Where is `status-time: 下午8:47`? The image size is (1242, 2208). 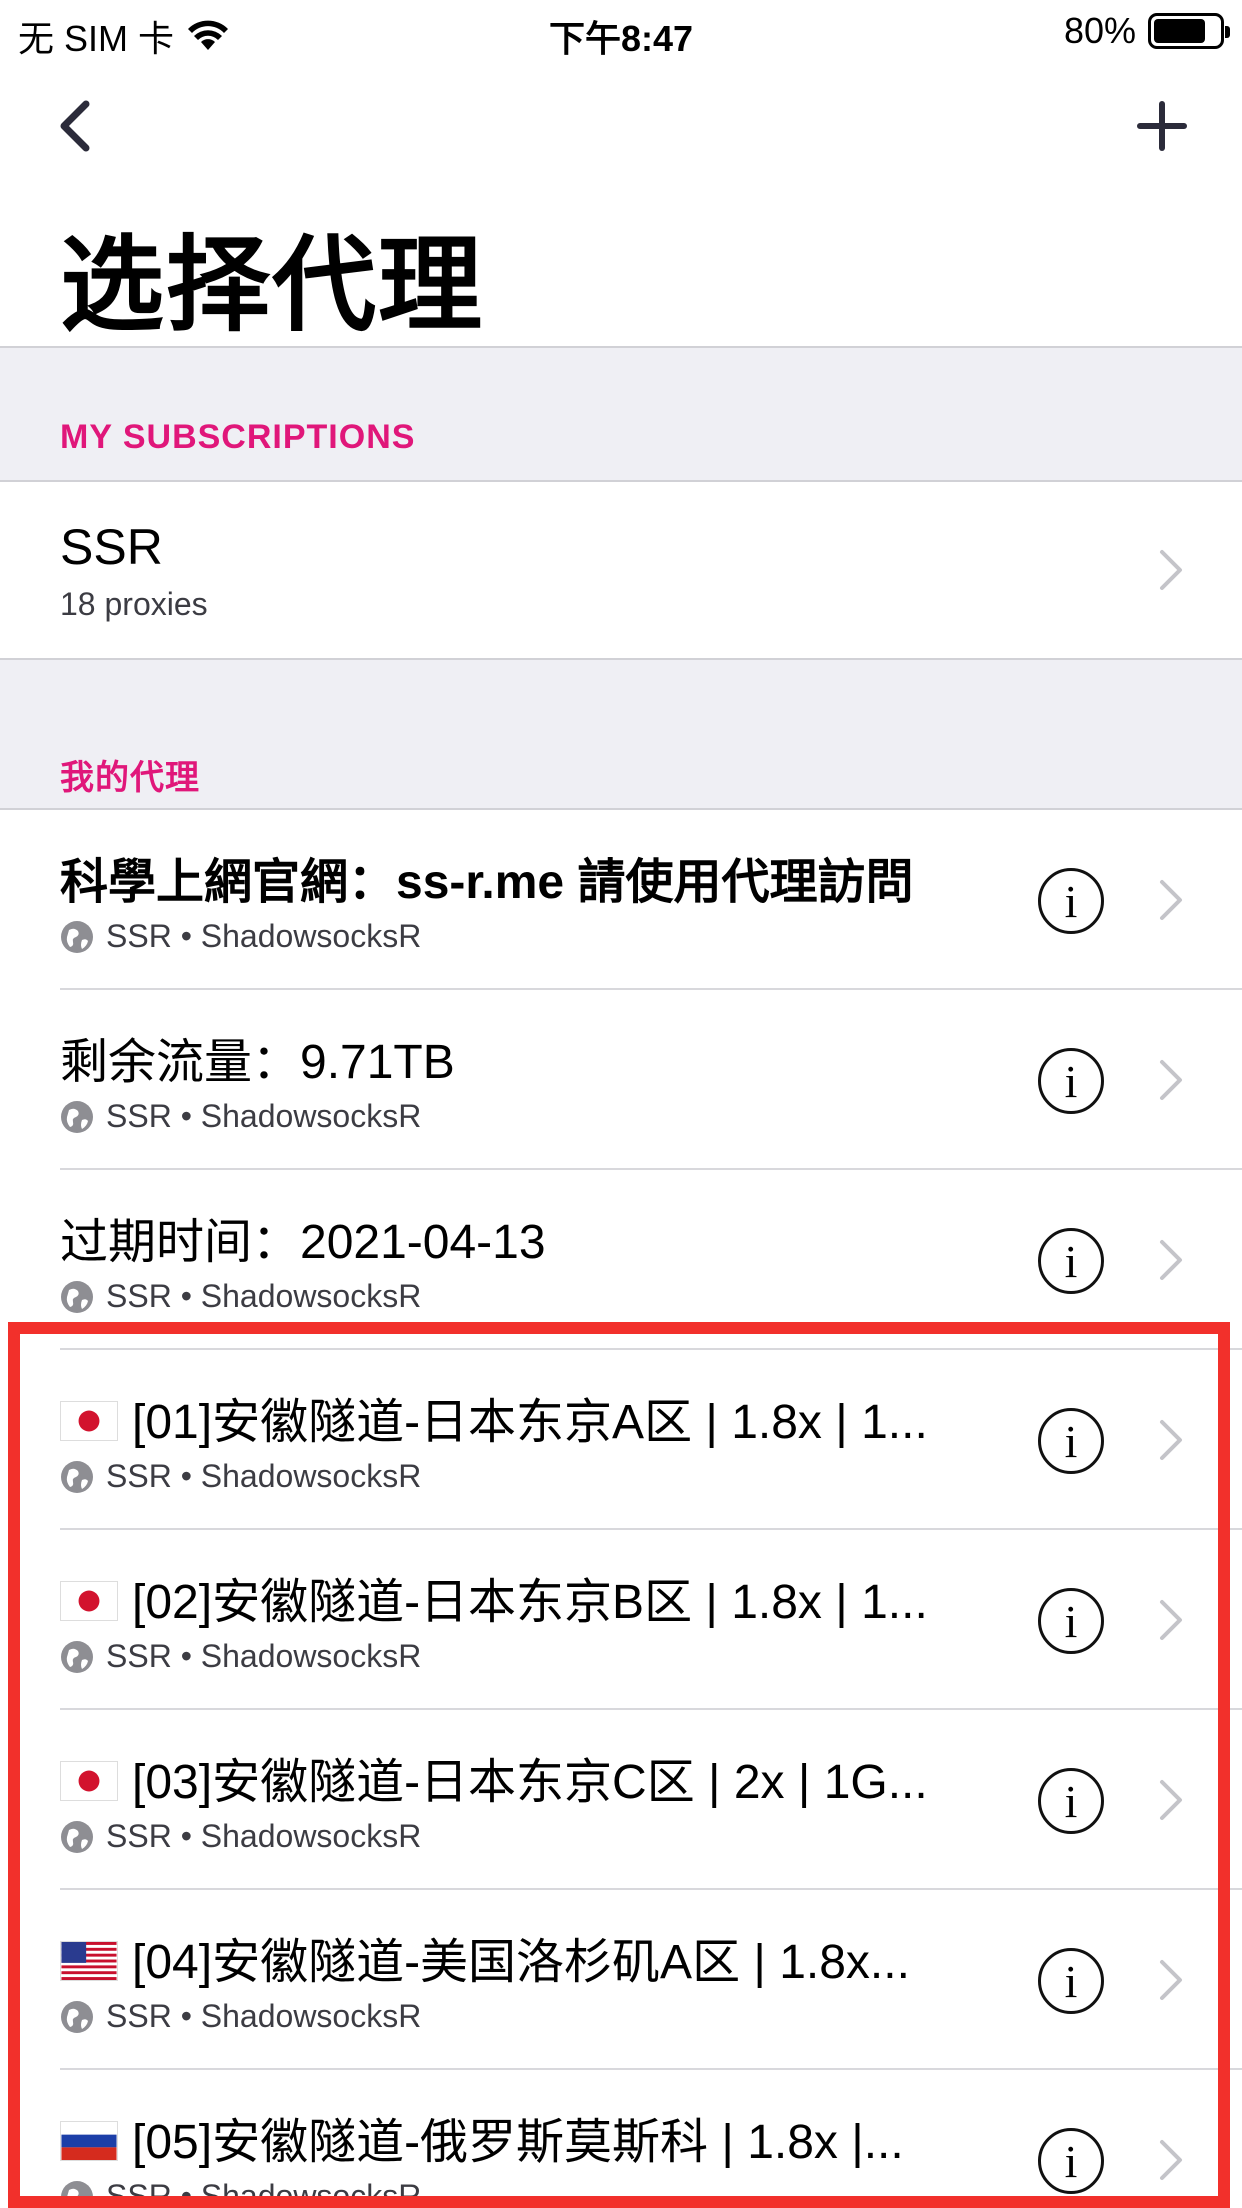
status-time: 下午8:47 is located at coordinates (621, 38).